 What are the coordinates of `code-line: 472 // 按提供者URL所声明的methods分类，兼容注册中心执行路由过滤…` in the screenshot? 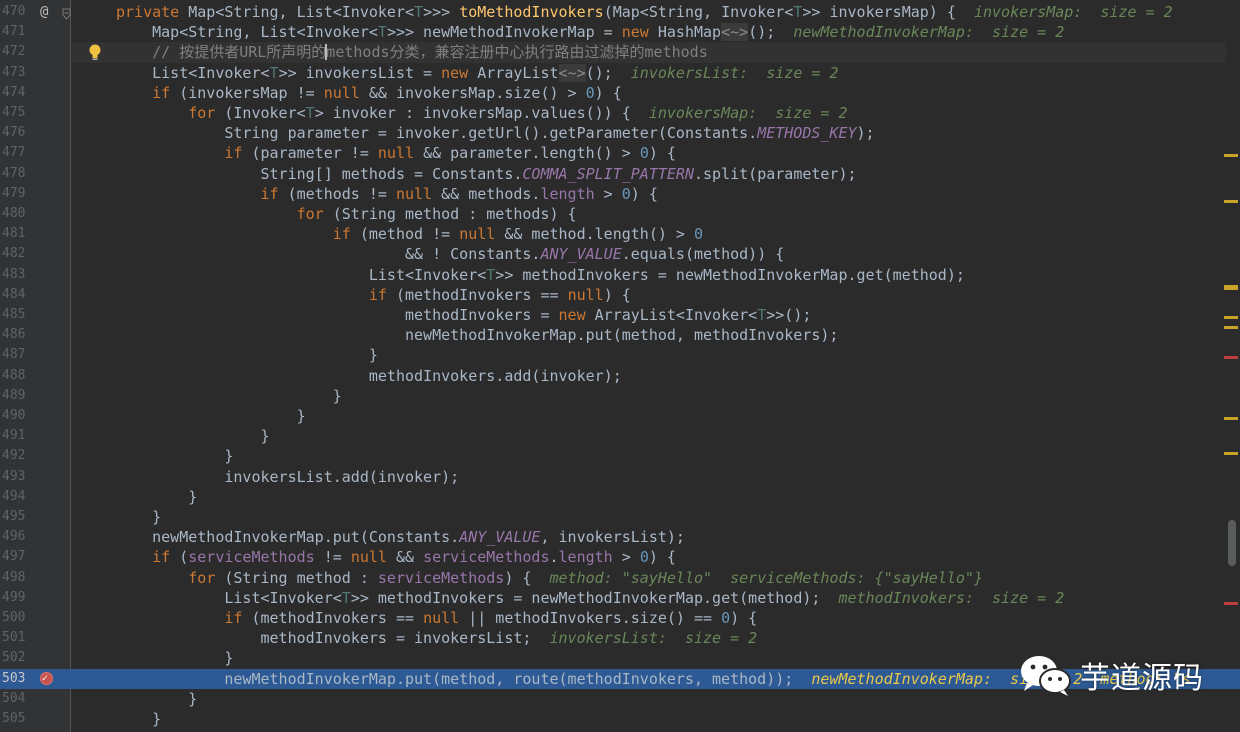 It's located at (620, 52).